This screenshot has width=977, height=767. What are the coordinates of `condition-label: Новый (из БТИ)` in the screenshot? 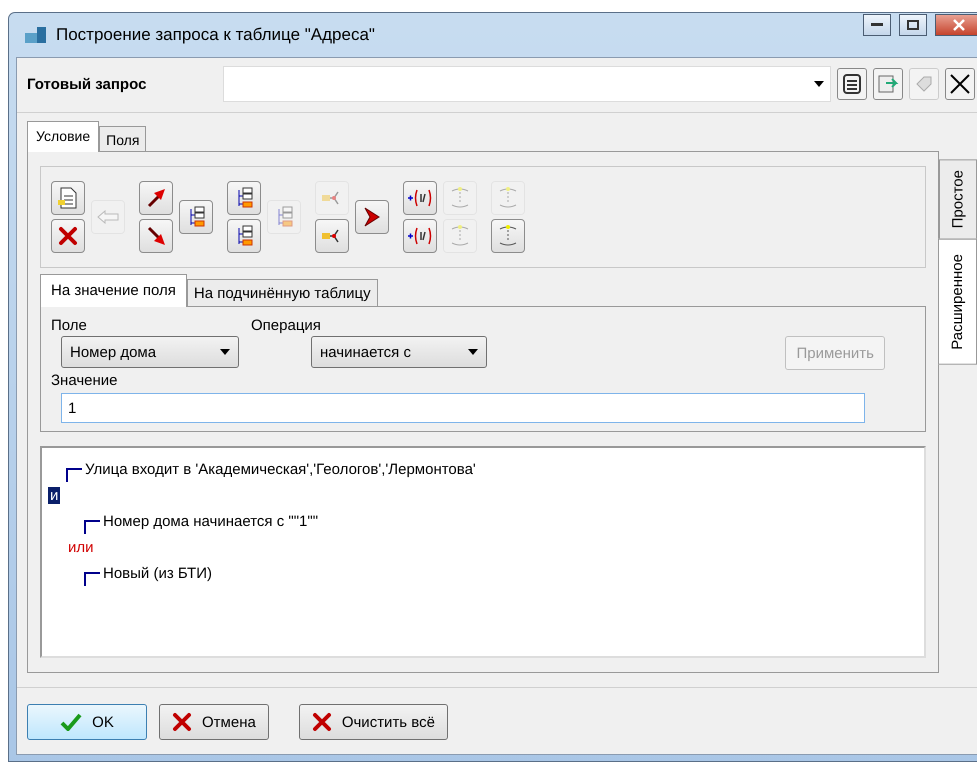 It's located at (157, 573).